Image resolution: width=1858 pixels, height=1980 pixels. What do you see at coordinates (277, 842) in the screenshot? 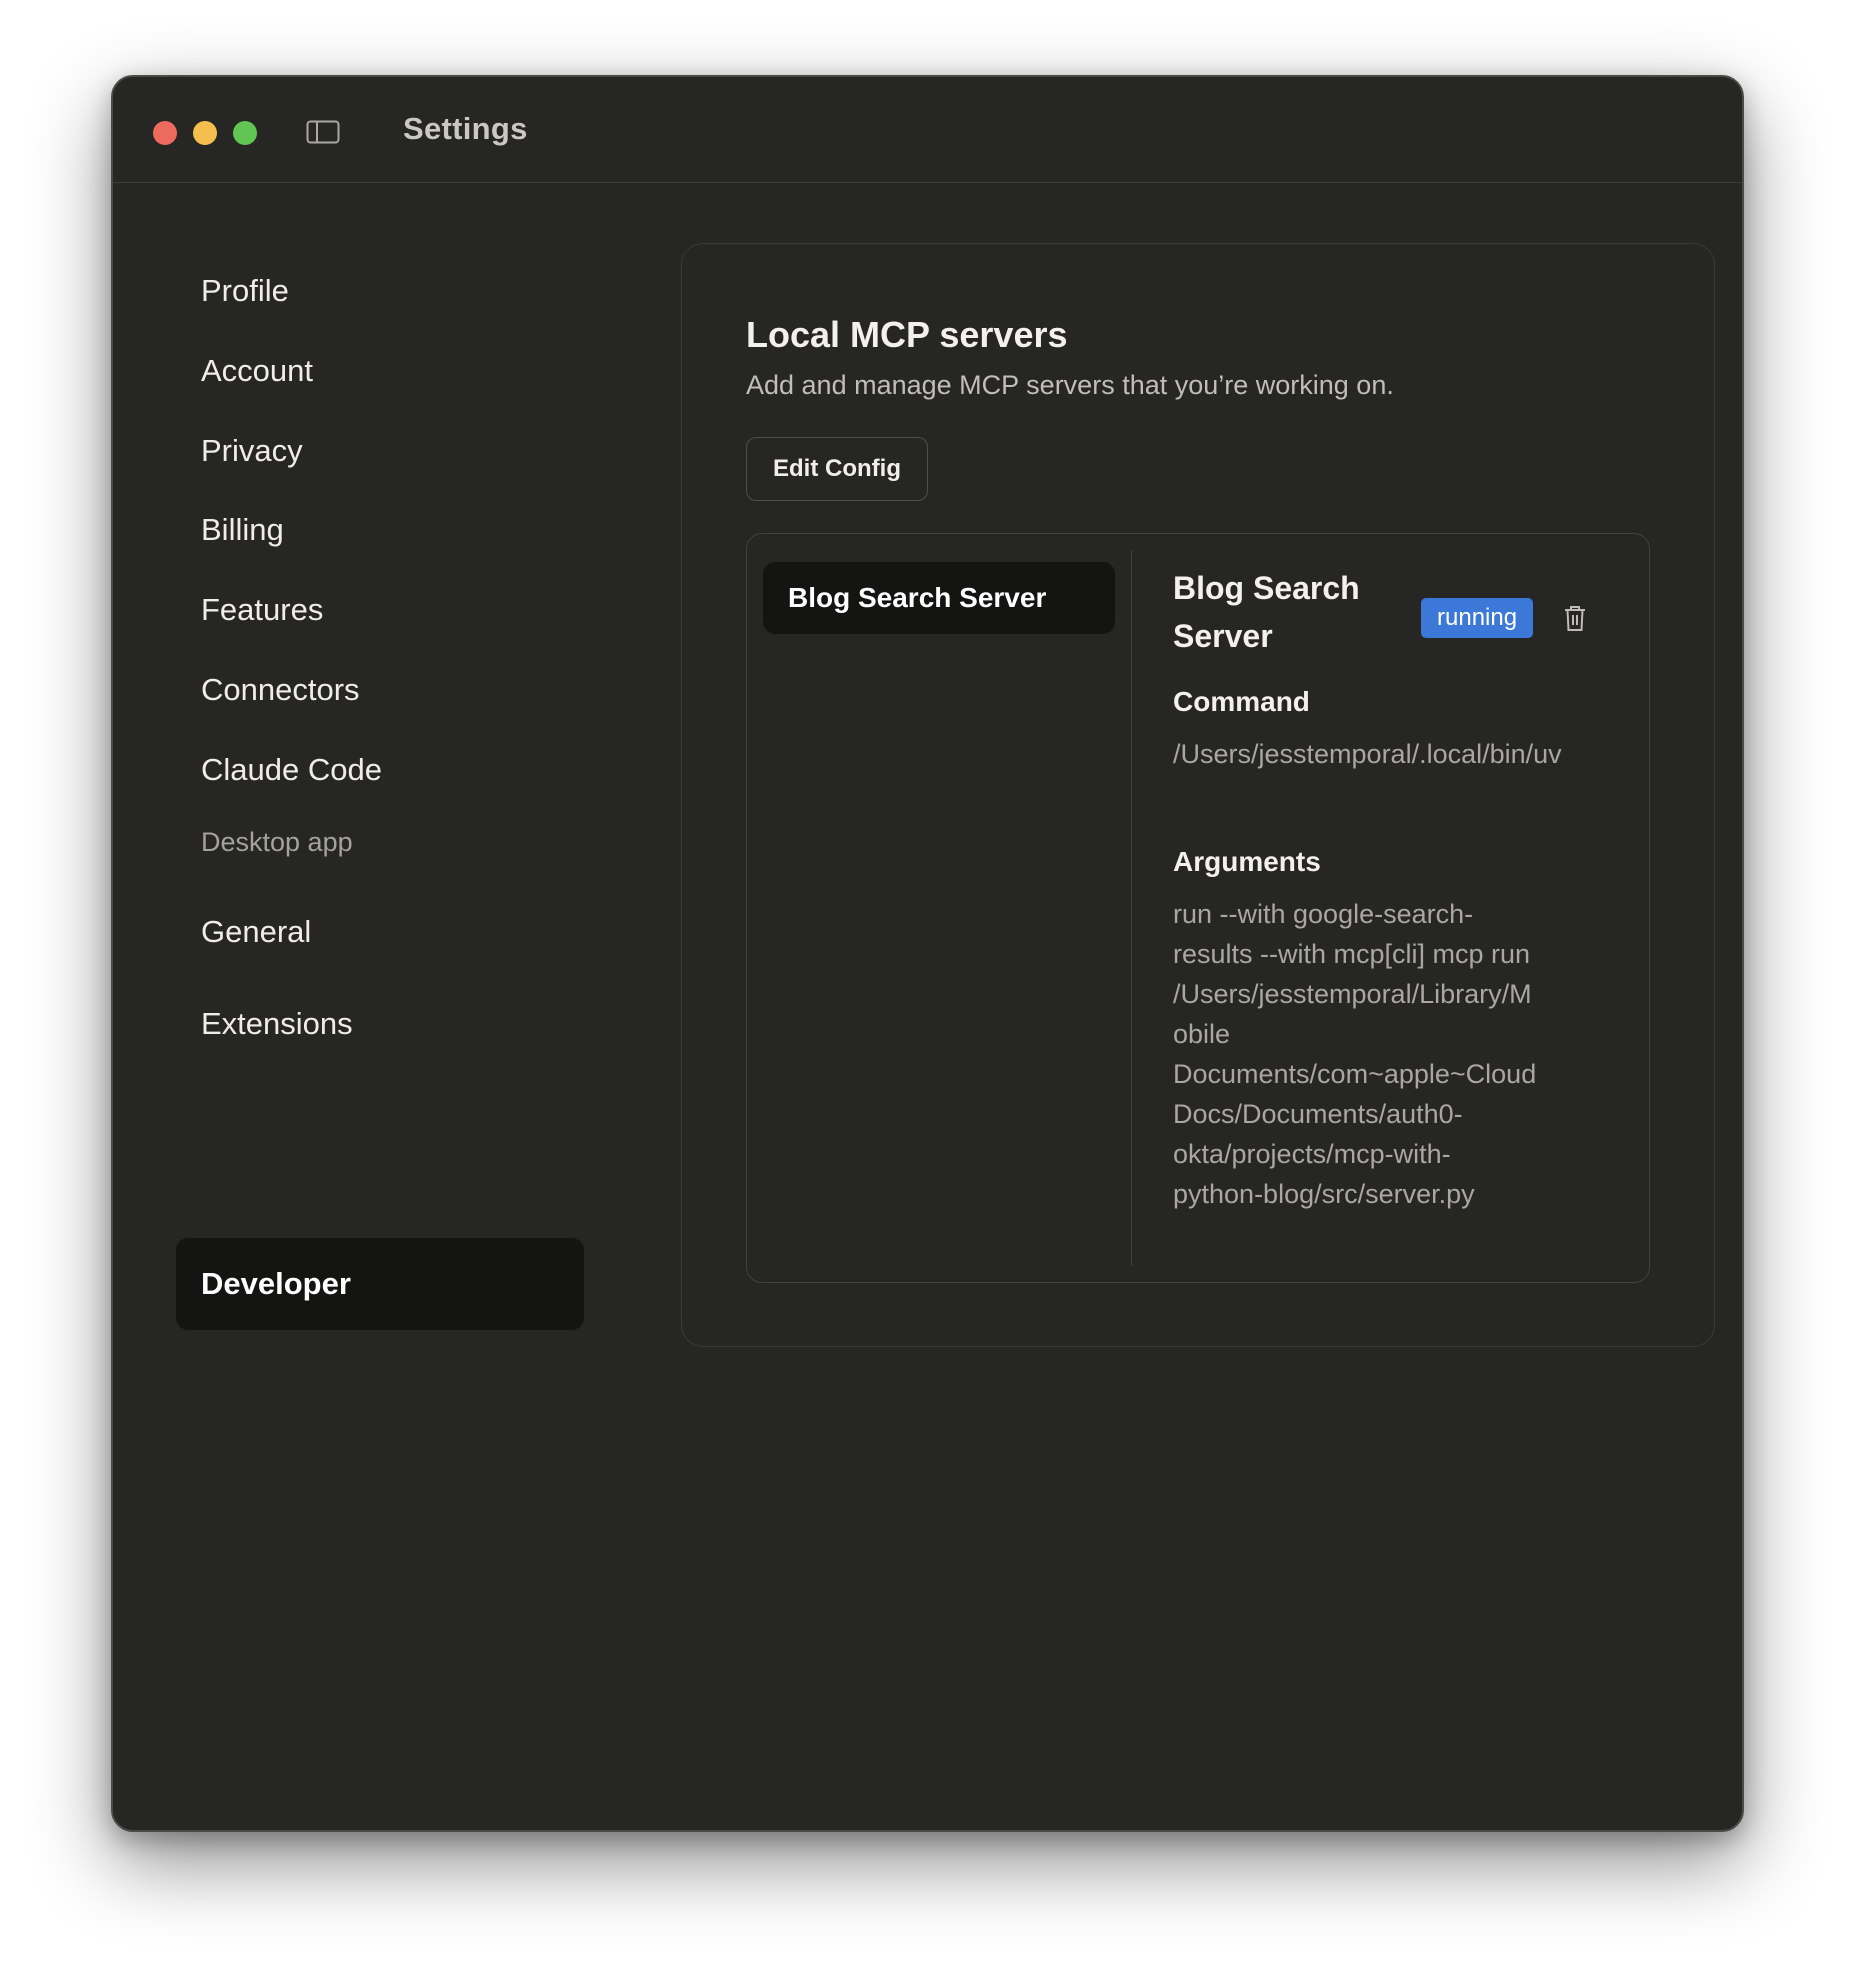
I see `sidebar-section-desktop-app: Desktop app` at bounding box center [277, 842].